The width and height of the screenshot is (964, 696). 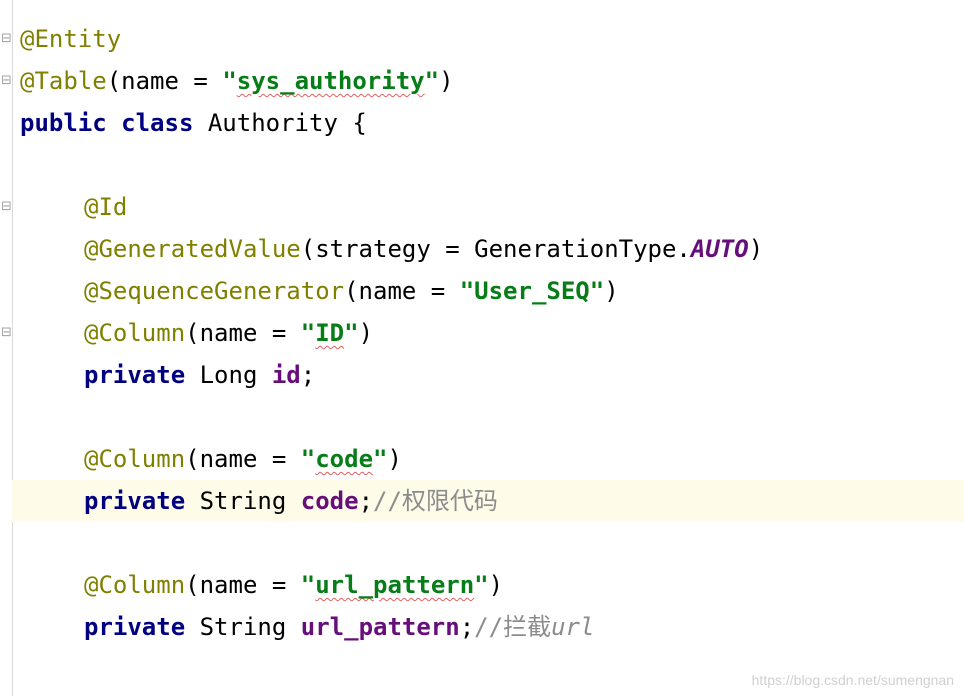 What do you see at coordinates (513, 627) in the screenshot?
I see `comment: //拦截` at bounding box center [513, 627].